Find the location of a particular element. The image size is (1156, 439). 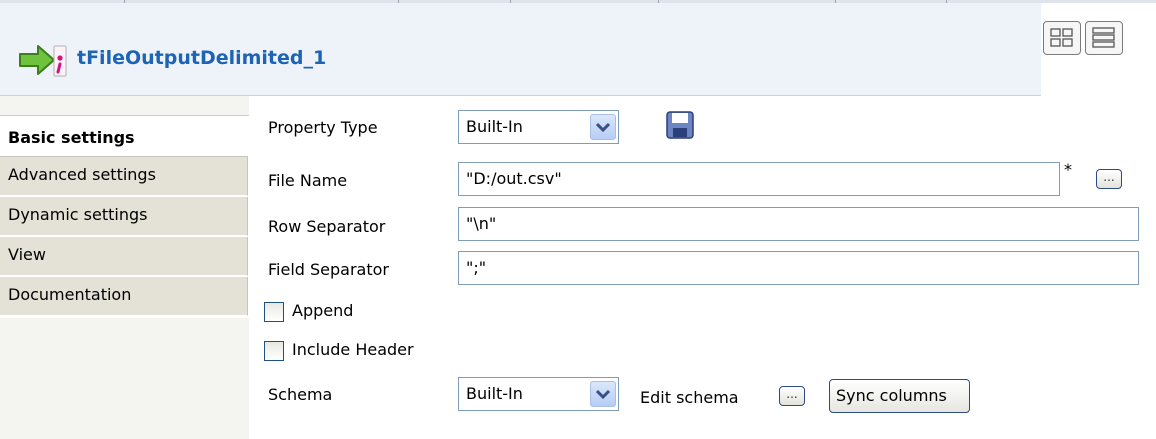

save-icon is located at coordinates (680, 125).